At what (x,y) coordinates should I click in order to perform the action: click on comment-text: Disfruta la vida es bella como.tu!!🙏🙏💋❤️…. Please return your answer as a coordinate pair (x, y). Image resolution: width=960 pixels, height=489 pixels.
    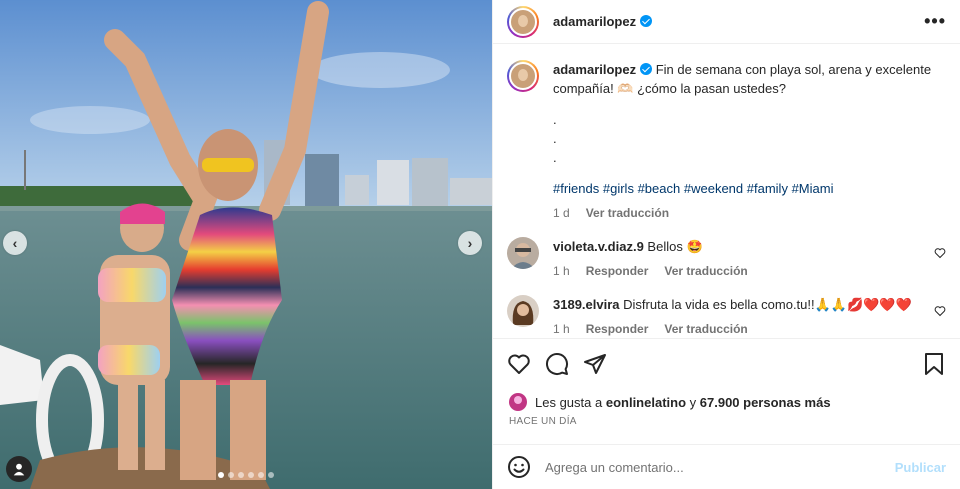
    Looking at the image, I should click on (767, 304).